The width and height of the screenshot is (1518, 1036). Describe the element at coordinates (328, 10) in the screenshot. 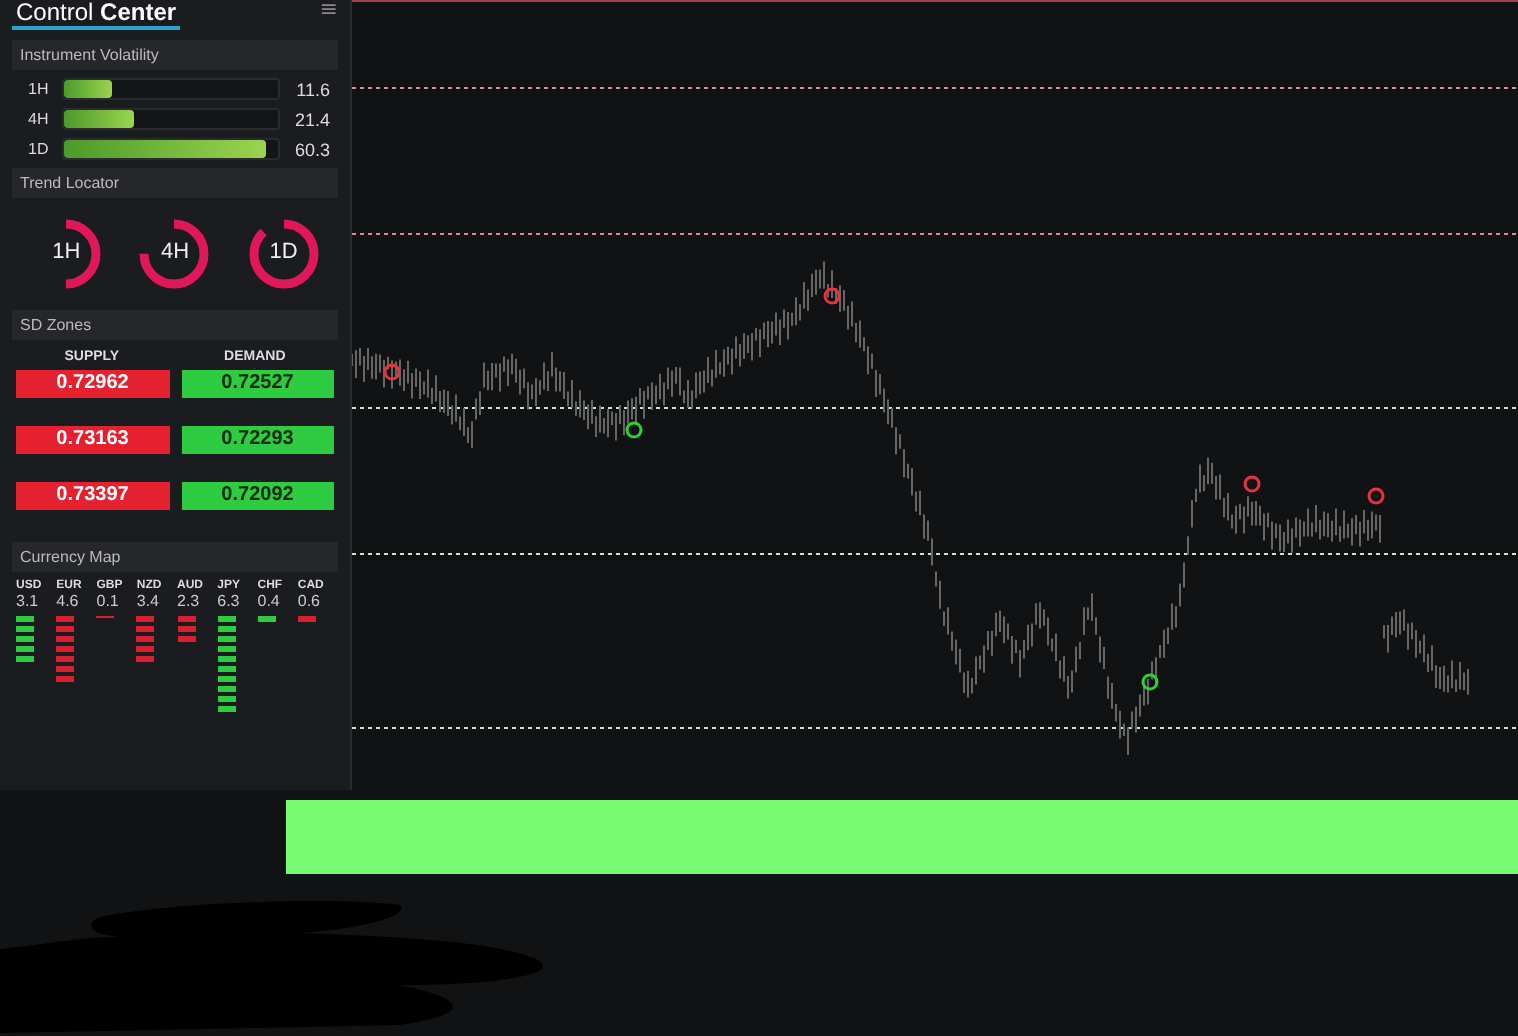

I see `menu-button: ≡` at that location.